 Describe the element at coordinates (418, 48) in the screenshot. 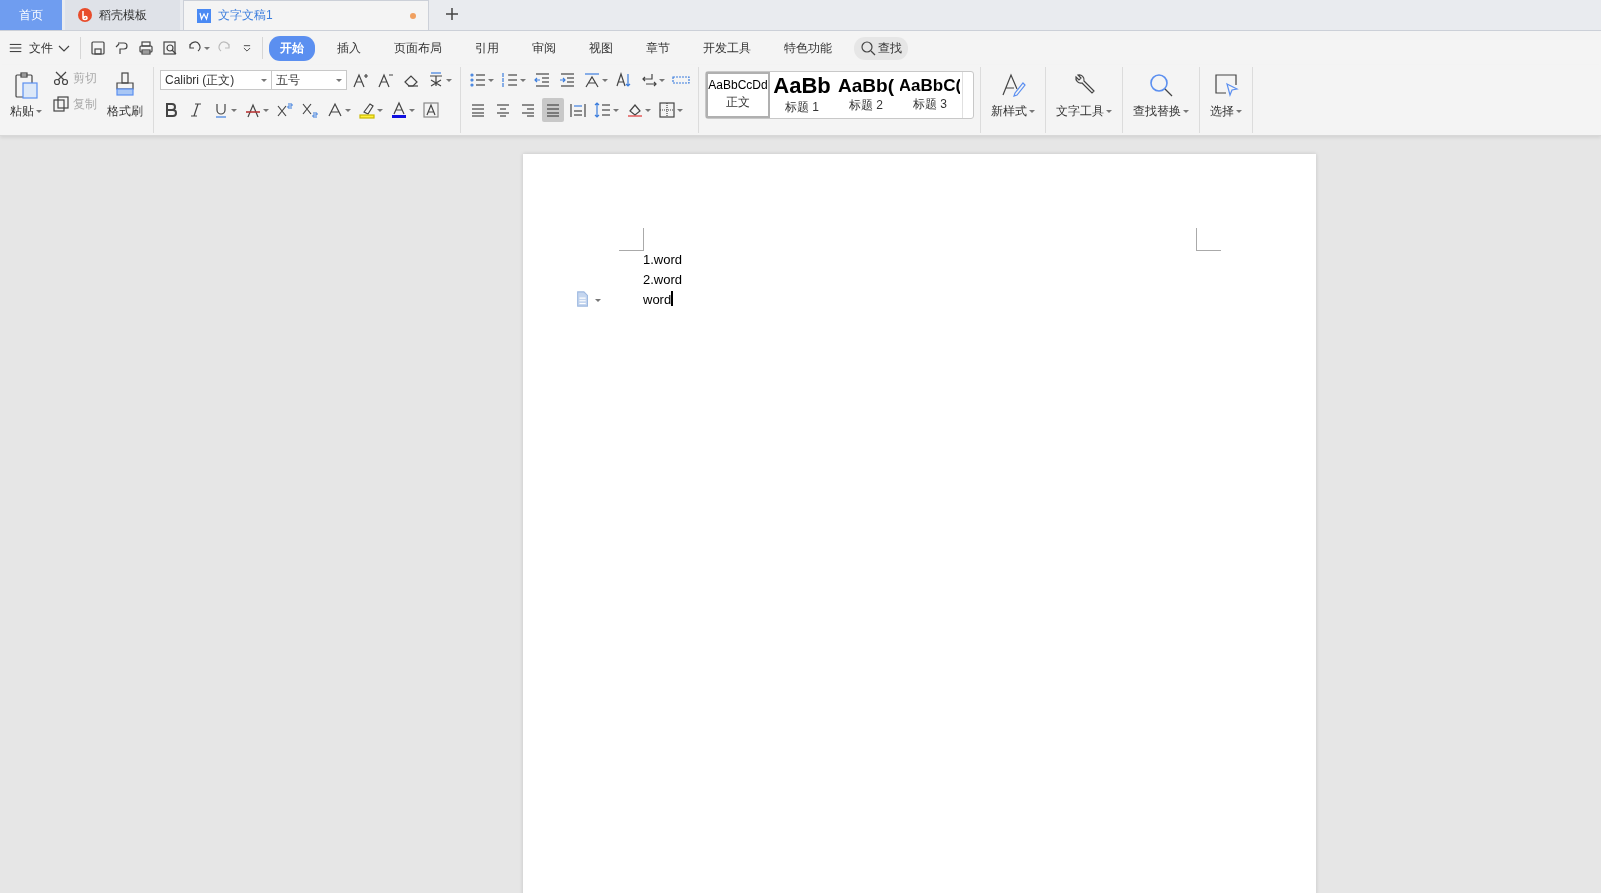

I see `ribbon-tab: 页面布局` at that location.